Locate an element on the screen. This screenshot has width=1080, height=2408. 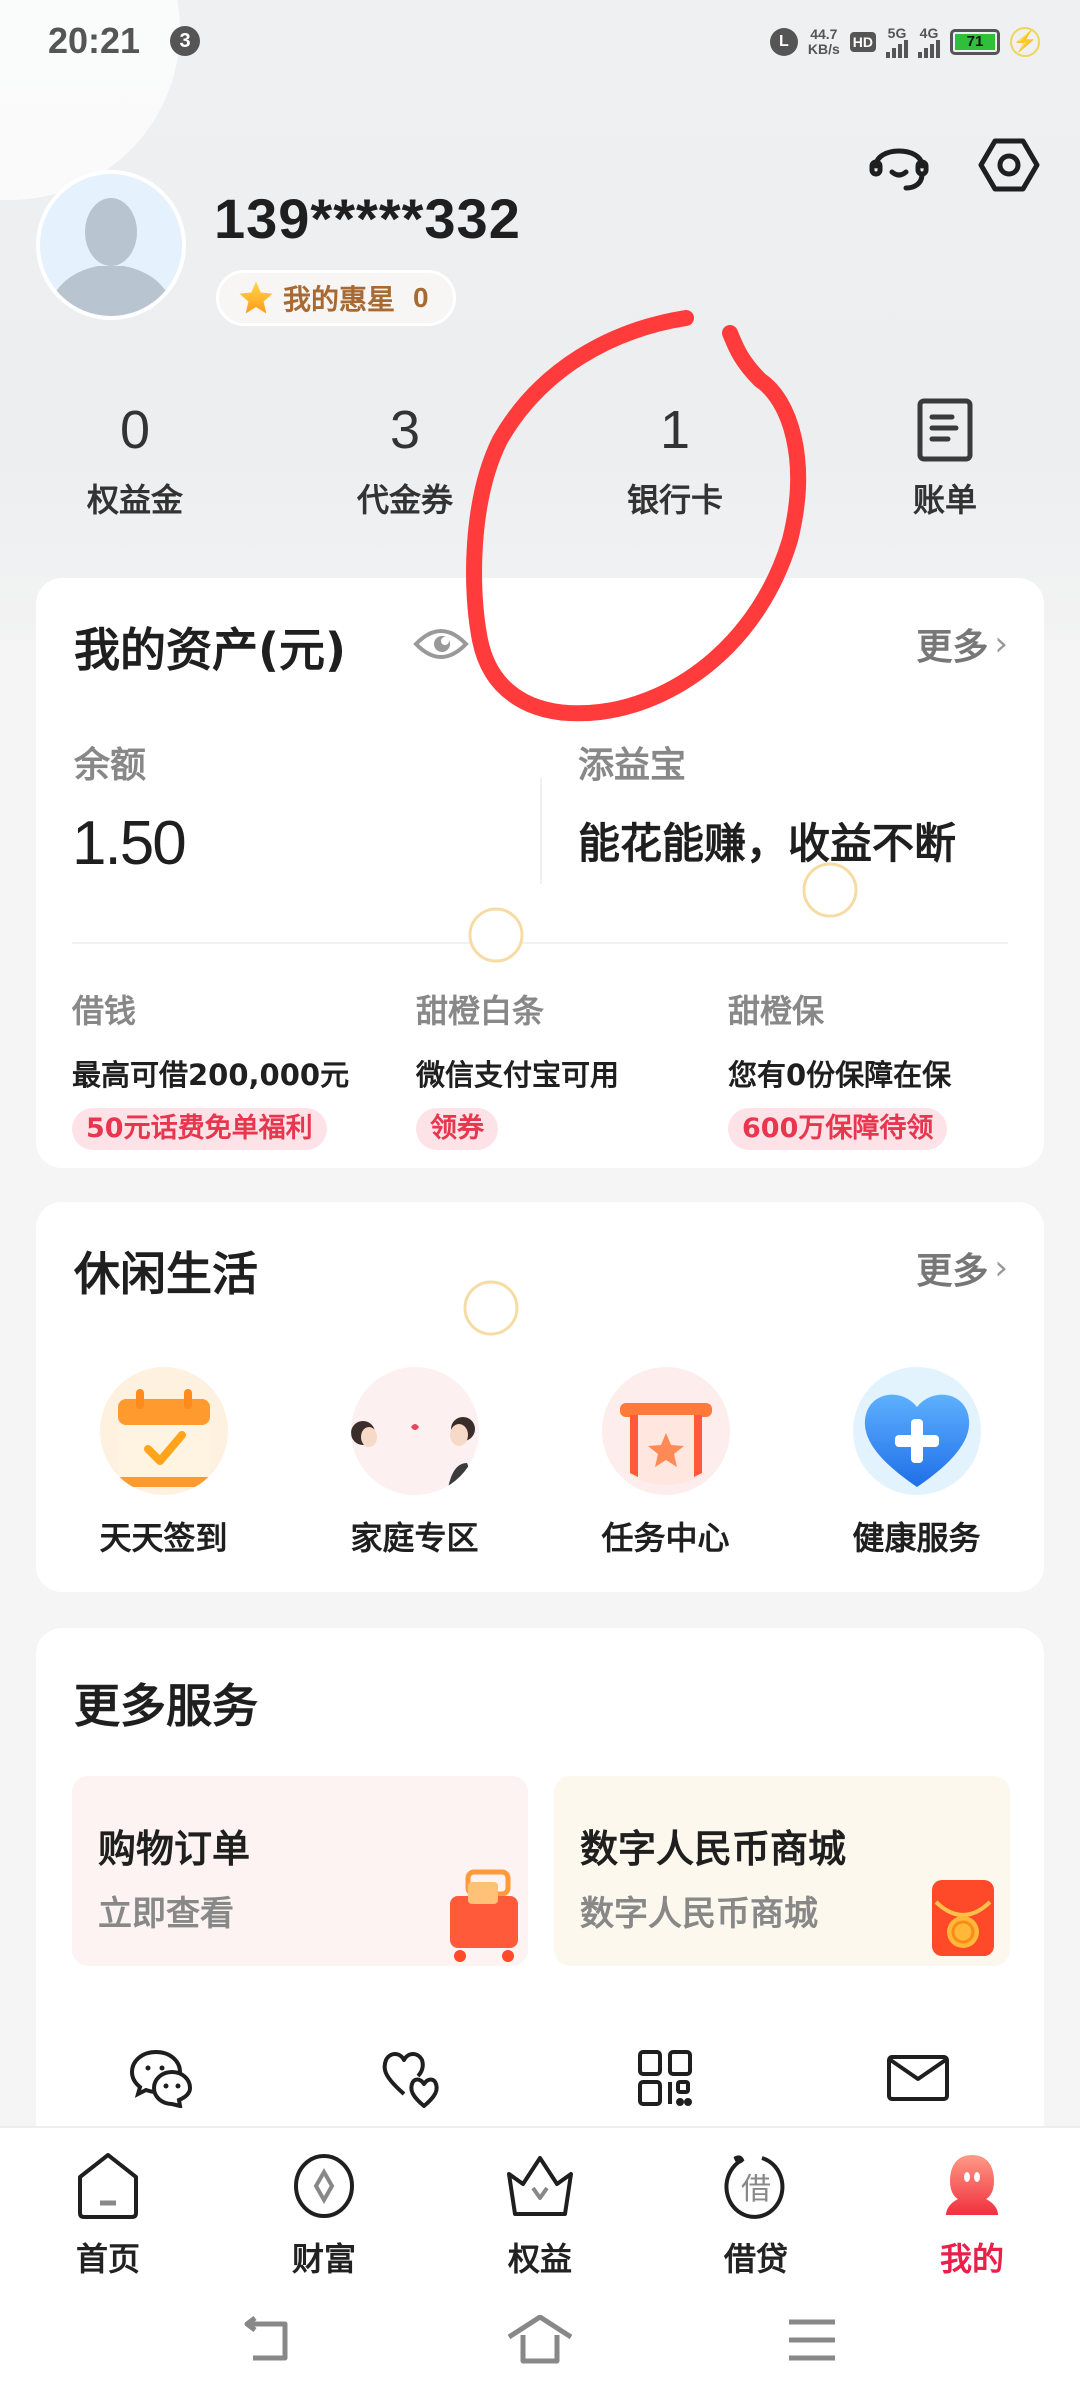
my-stars-value: 0 is located at coordinates (421, 297).